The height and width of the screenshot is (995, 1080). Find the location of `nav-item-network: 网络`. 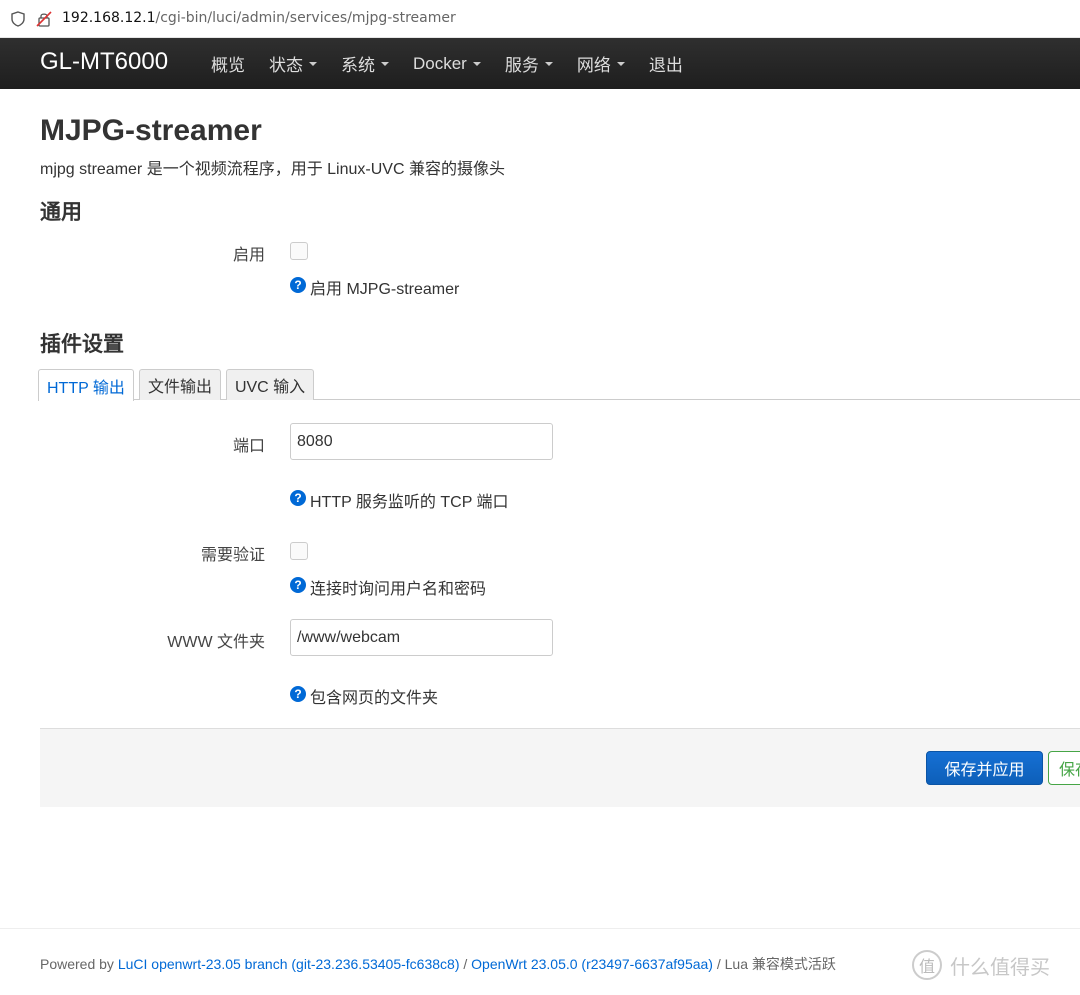

nav-item-network: 网络 is located at coordinates (601, 63).